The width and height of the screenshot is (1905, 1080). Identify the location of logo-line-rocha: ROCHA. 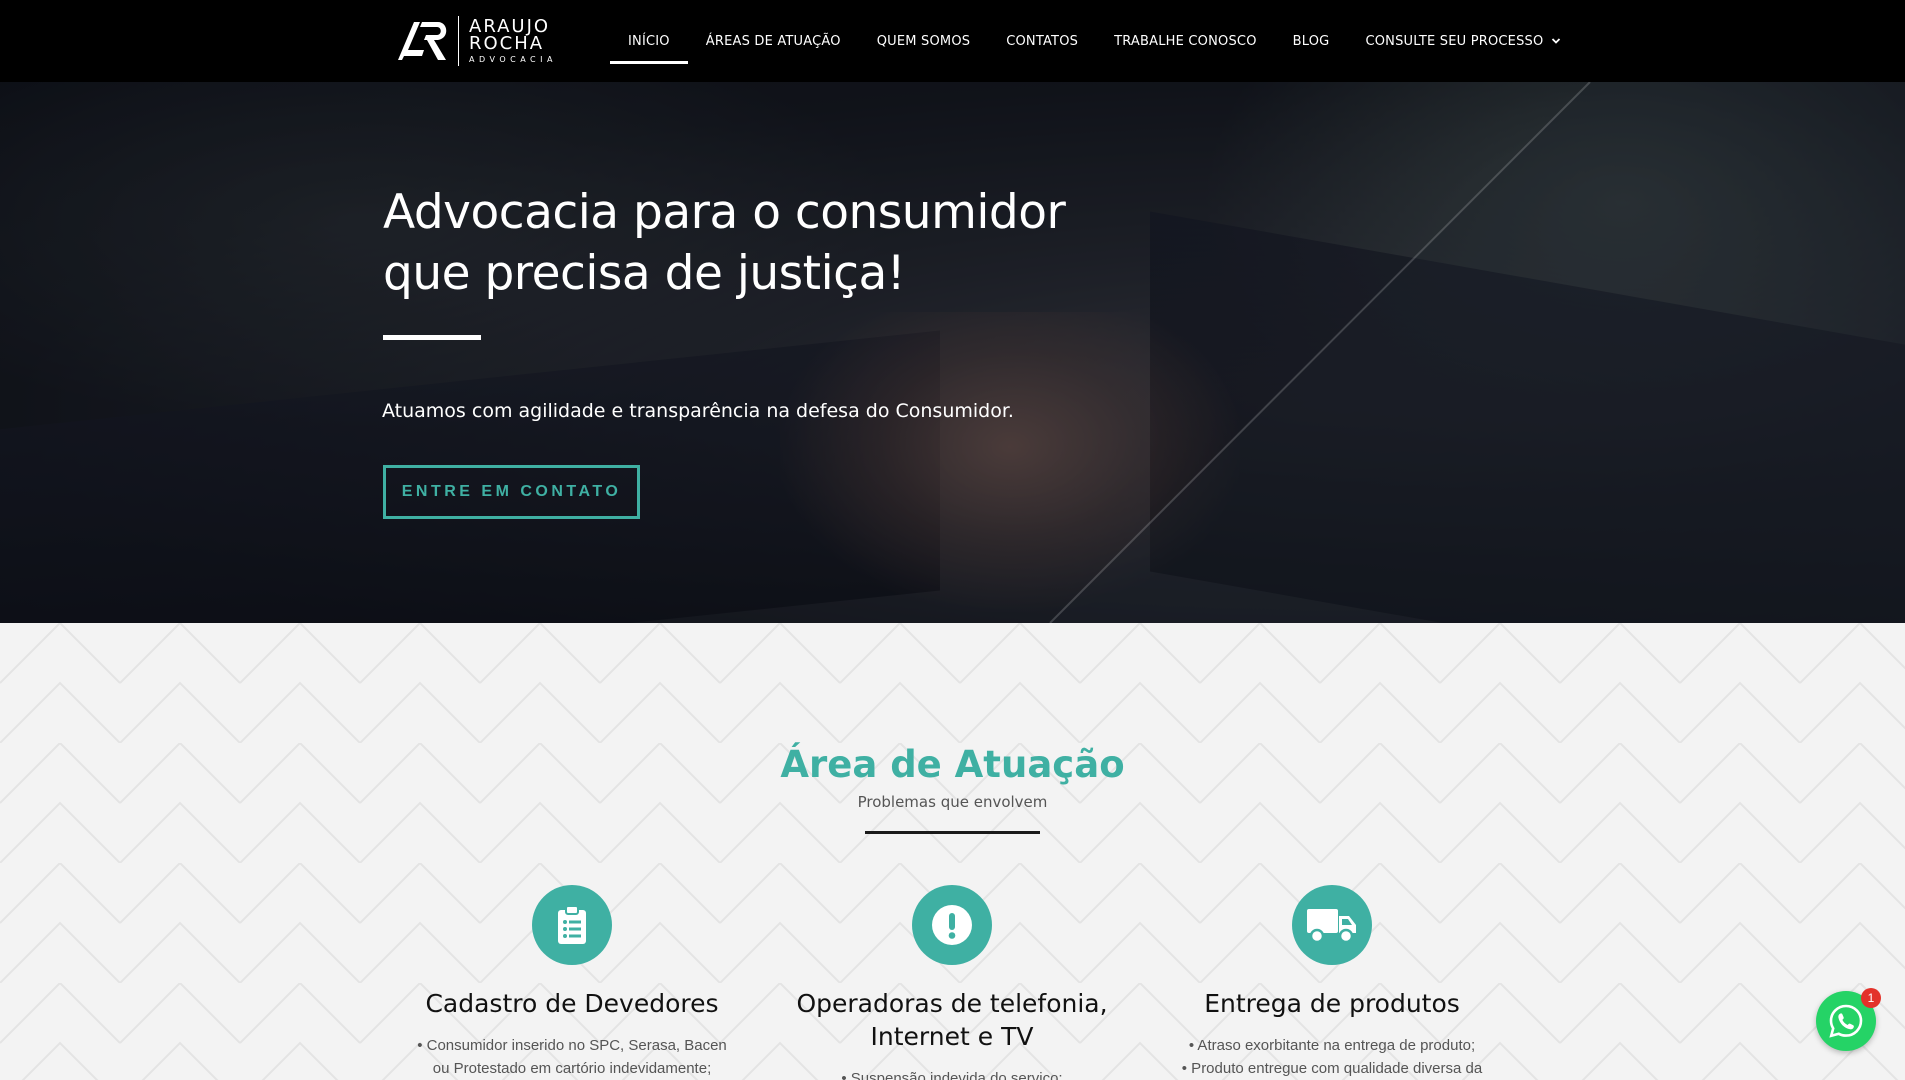
(507, 43).